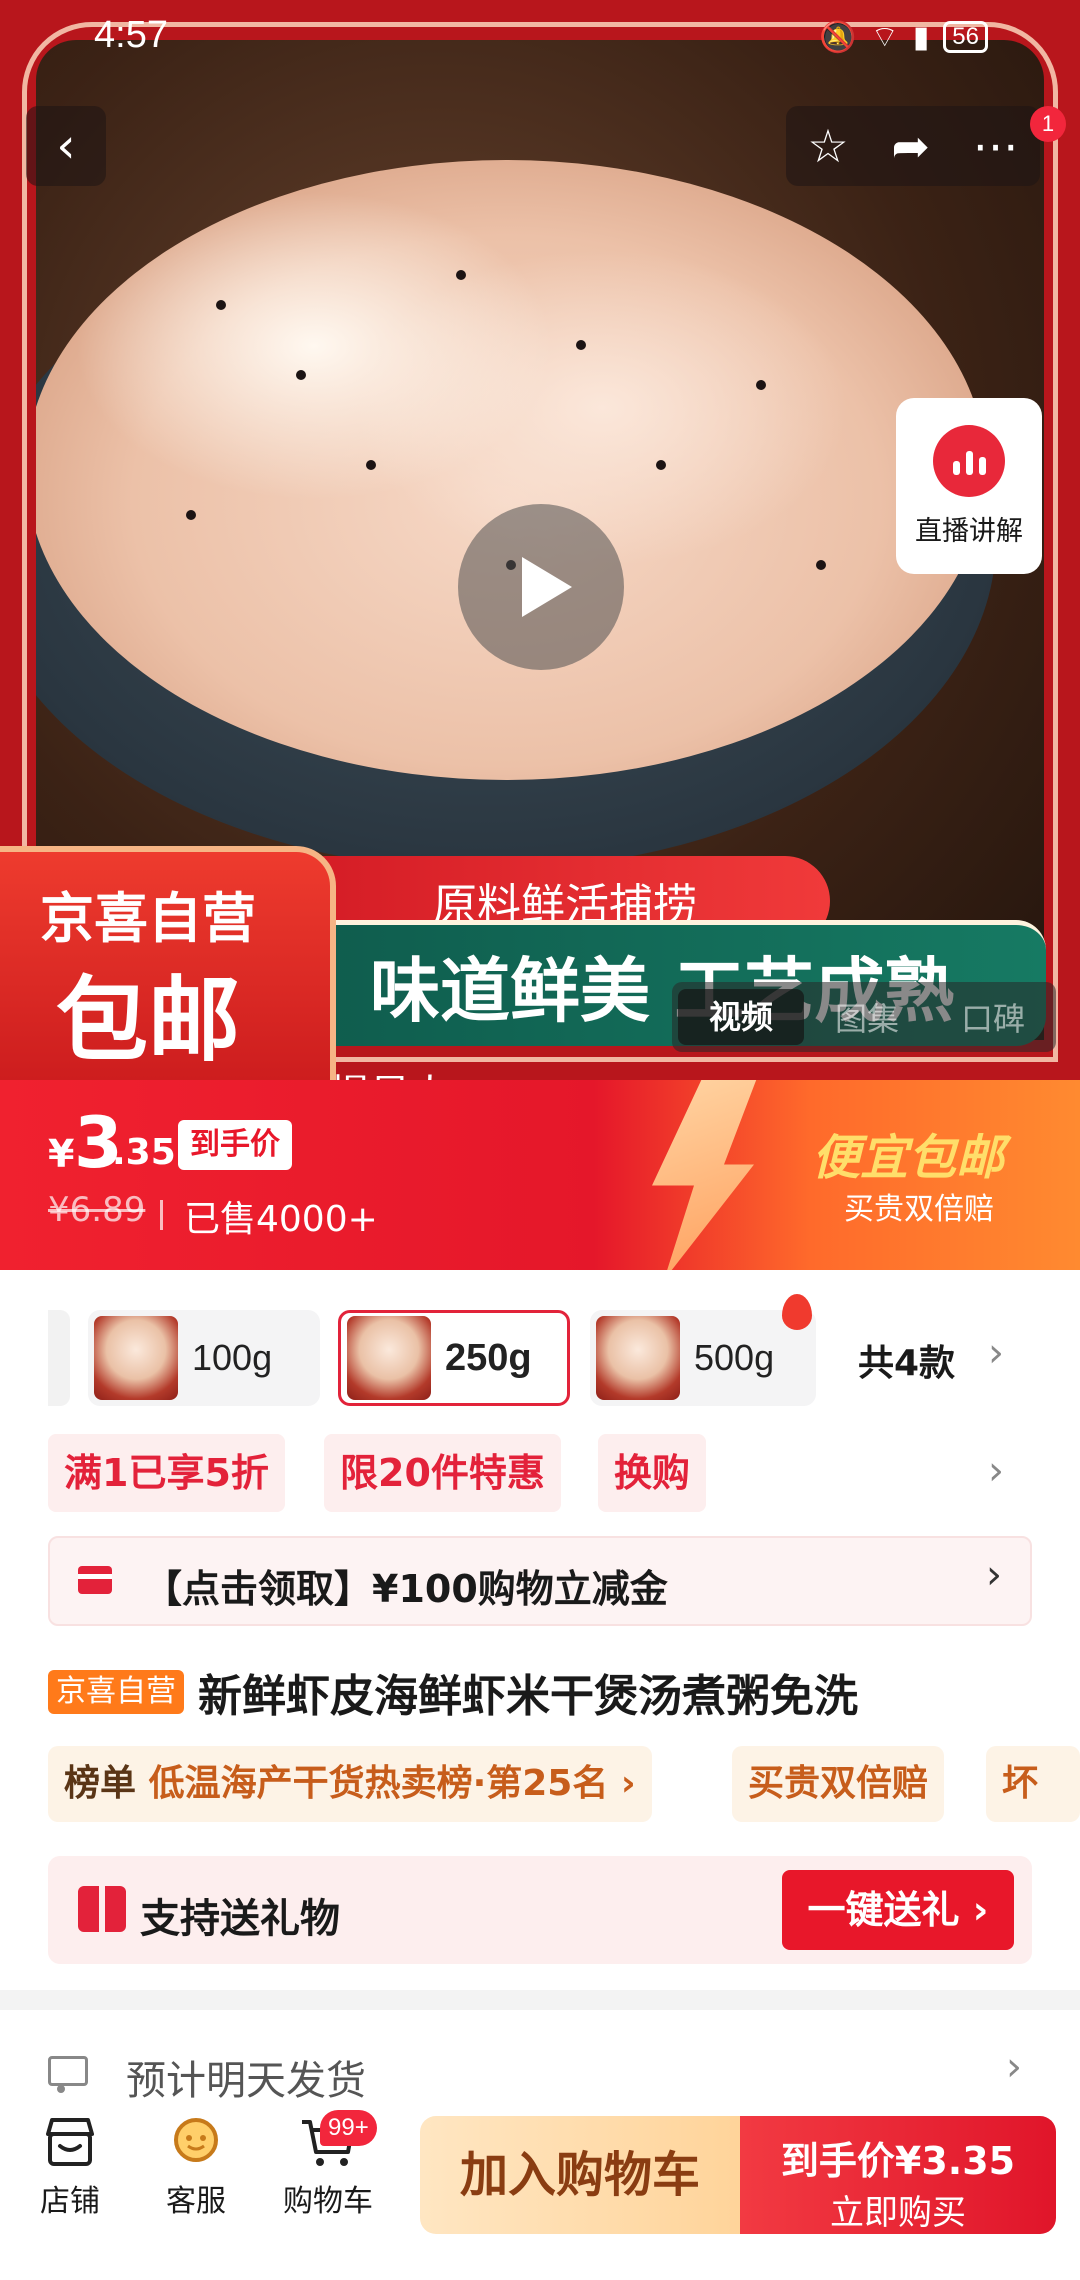 Image resolution: width=1080 pixels, height=2280 pixels. Describe the element at coordinates (378, 1783) in the screenshot. I see `rank-text: 低温海产干货热卖榜·第25名` at that location.